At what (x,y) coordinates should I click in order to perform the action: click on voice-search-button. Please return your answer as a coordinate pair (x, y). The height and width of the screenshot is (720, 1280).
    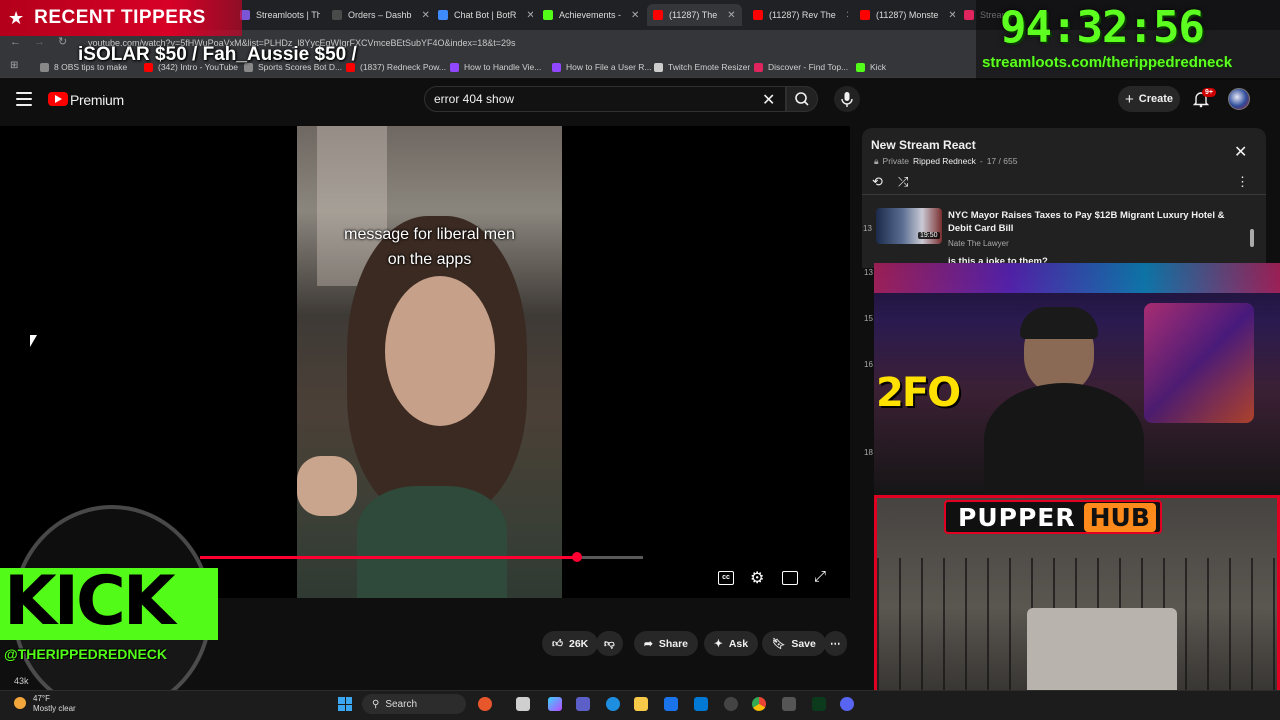
    Looking at the image, I should click on (847, 99).